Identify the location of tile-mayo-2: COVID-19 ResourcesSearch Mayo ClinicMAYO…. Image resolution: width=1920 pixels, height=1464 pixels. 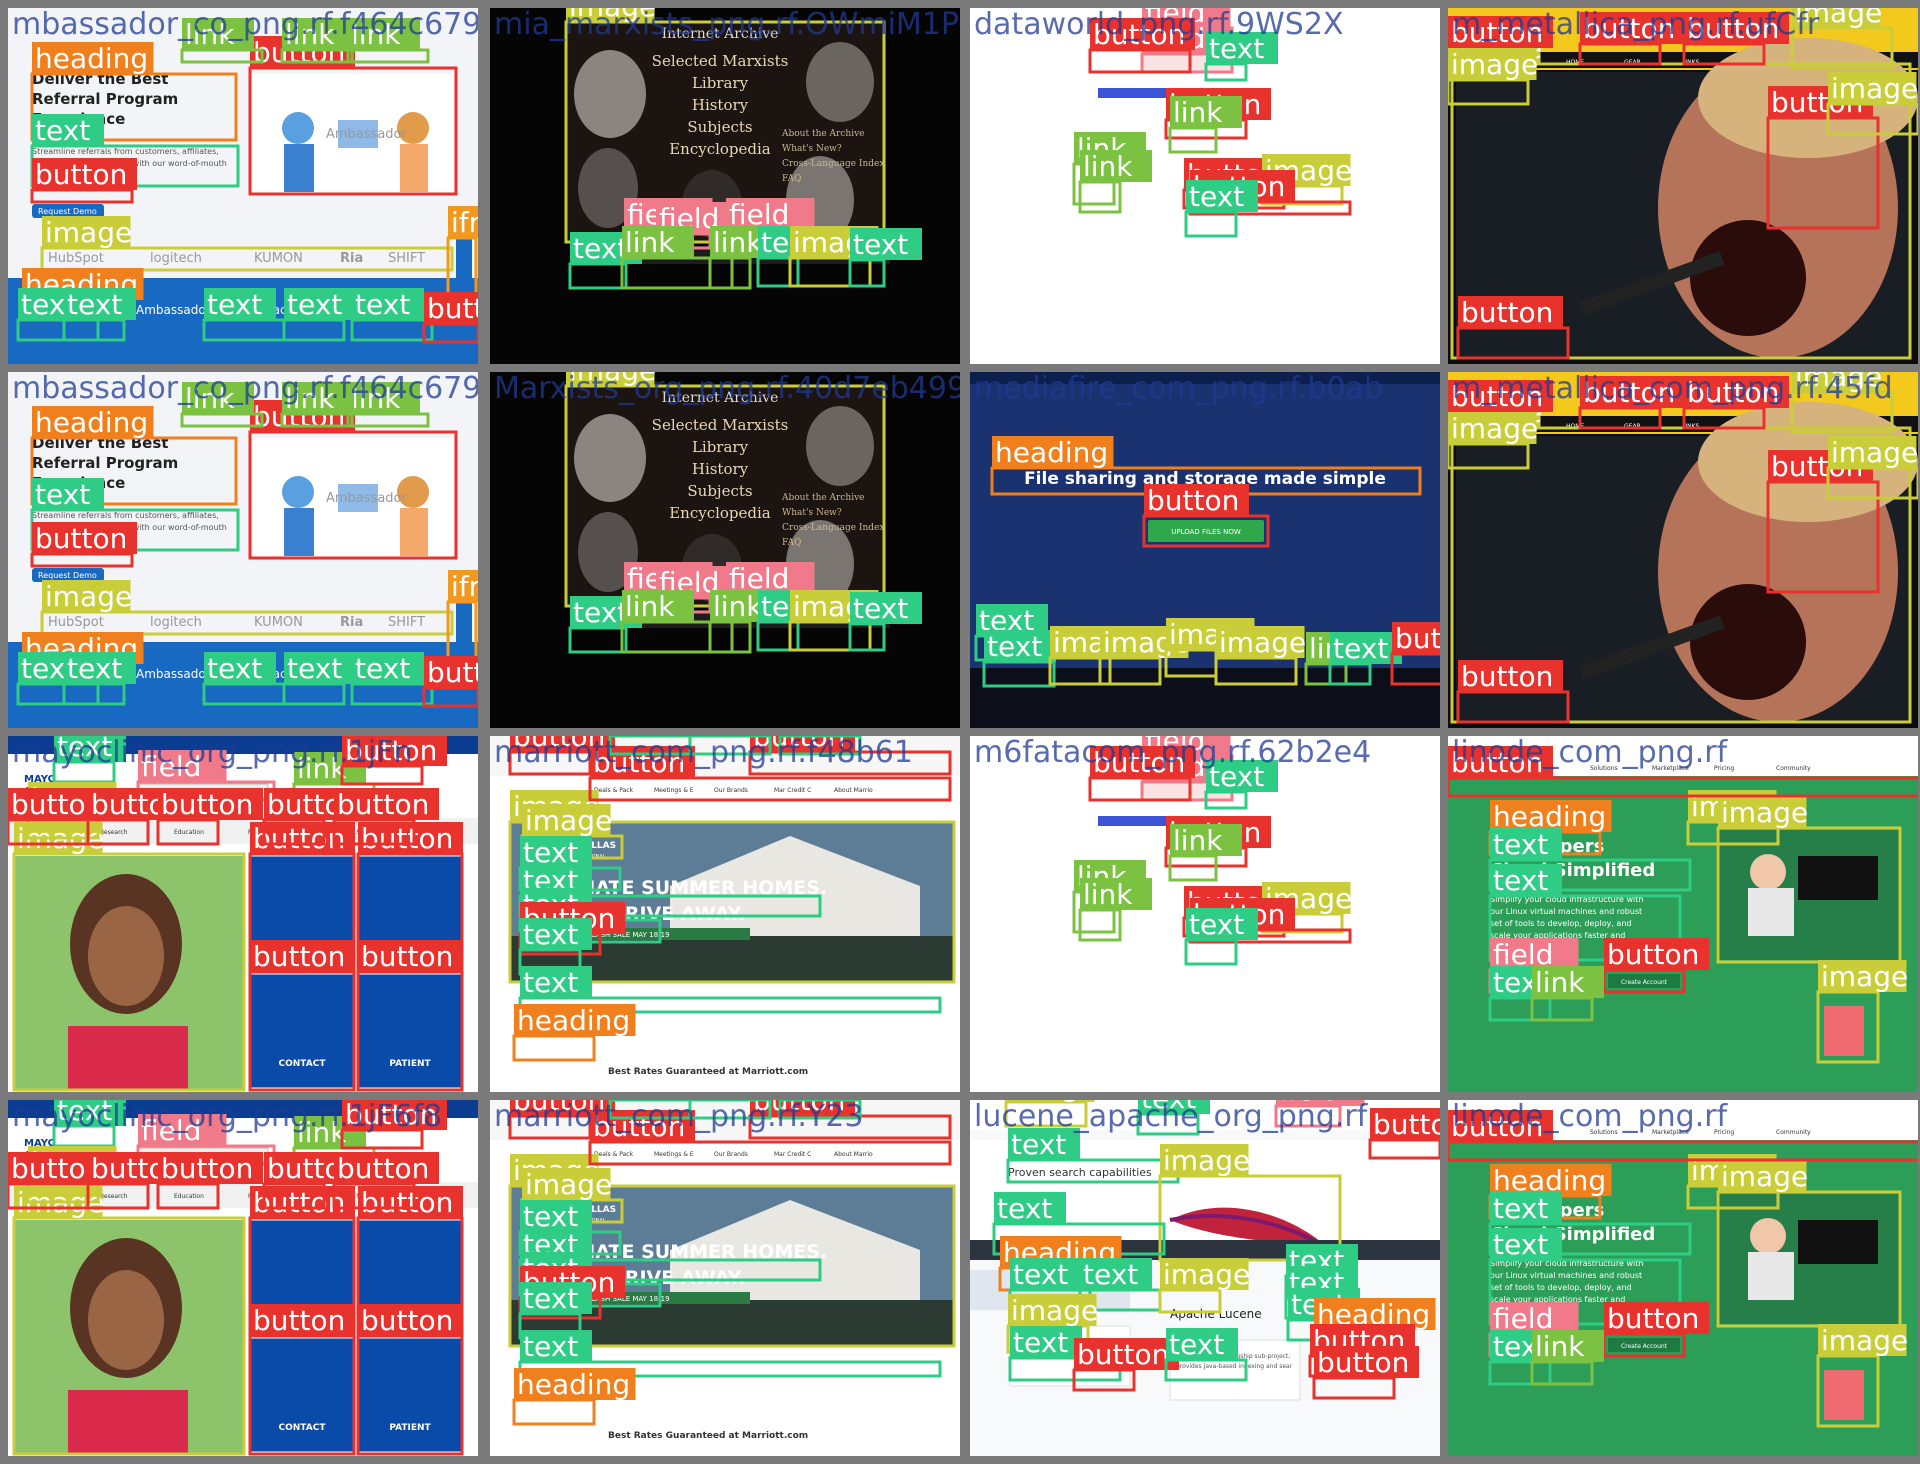
(243, 1278).